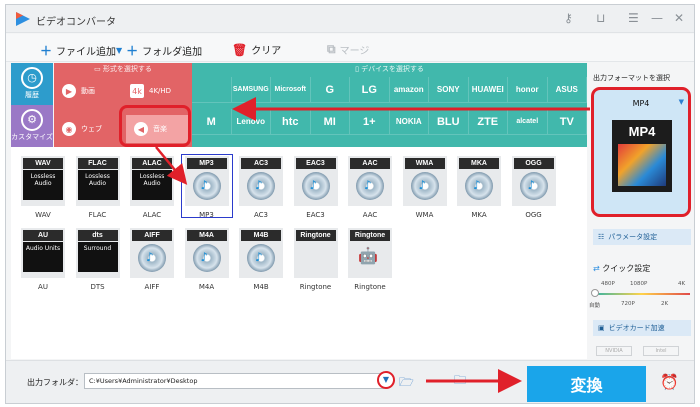 The width and height of the screenshot is (700, 407). I want to click on device-brand-8-row2: ZTE, so click(488, 122).